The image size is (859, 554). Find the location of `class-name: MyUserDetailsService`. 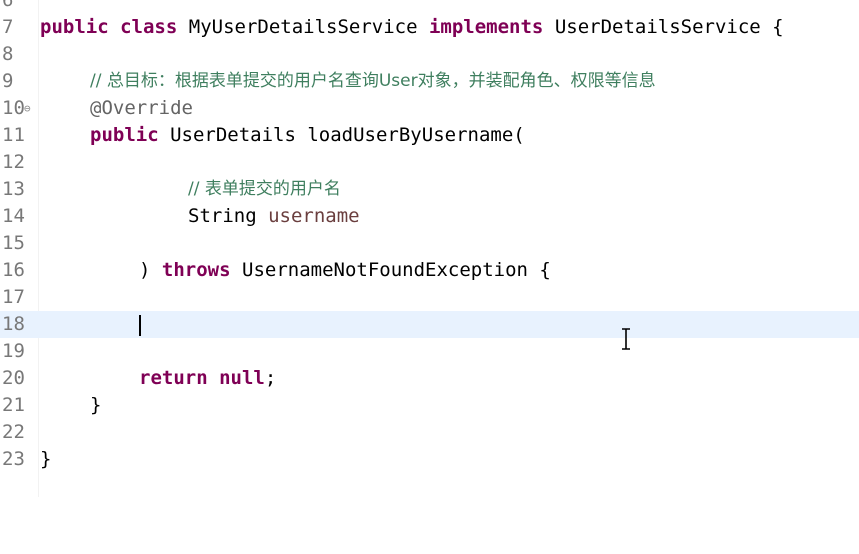

class-name: MyUserDetailsService is located at coordinates (303, 27).